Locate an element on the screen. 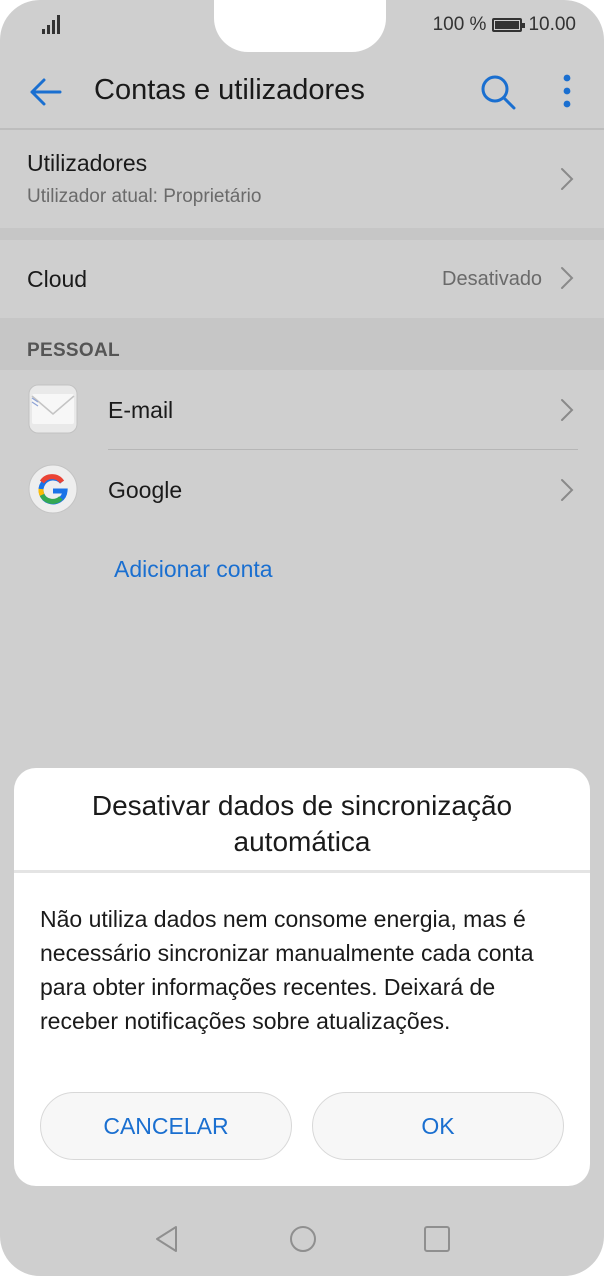  clock: 10.00 is located at coordinates (552, 24).